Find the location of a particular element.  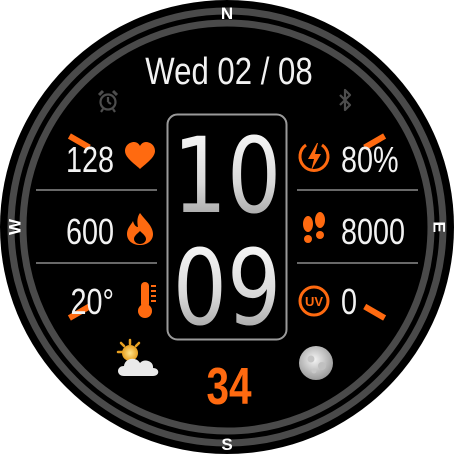

uv-value: 0 is located at coordinates (349, 301).